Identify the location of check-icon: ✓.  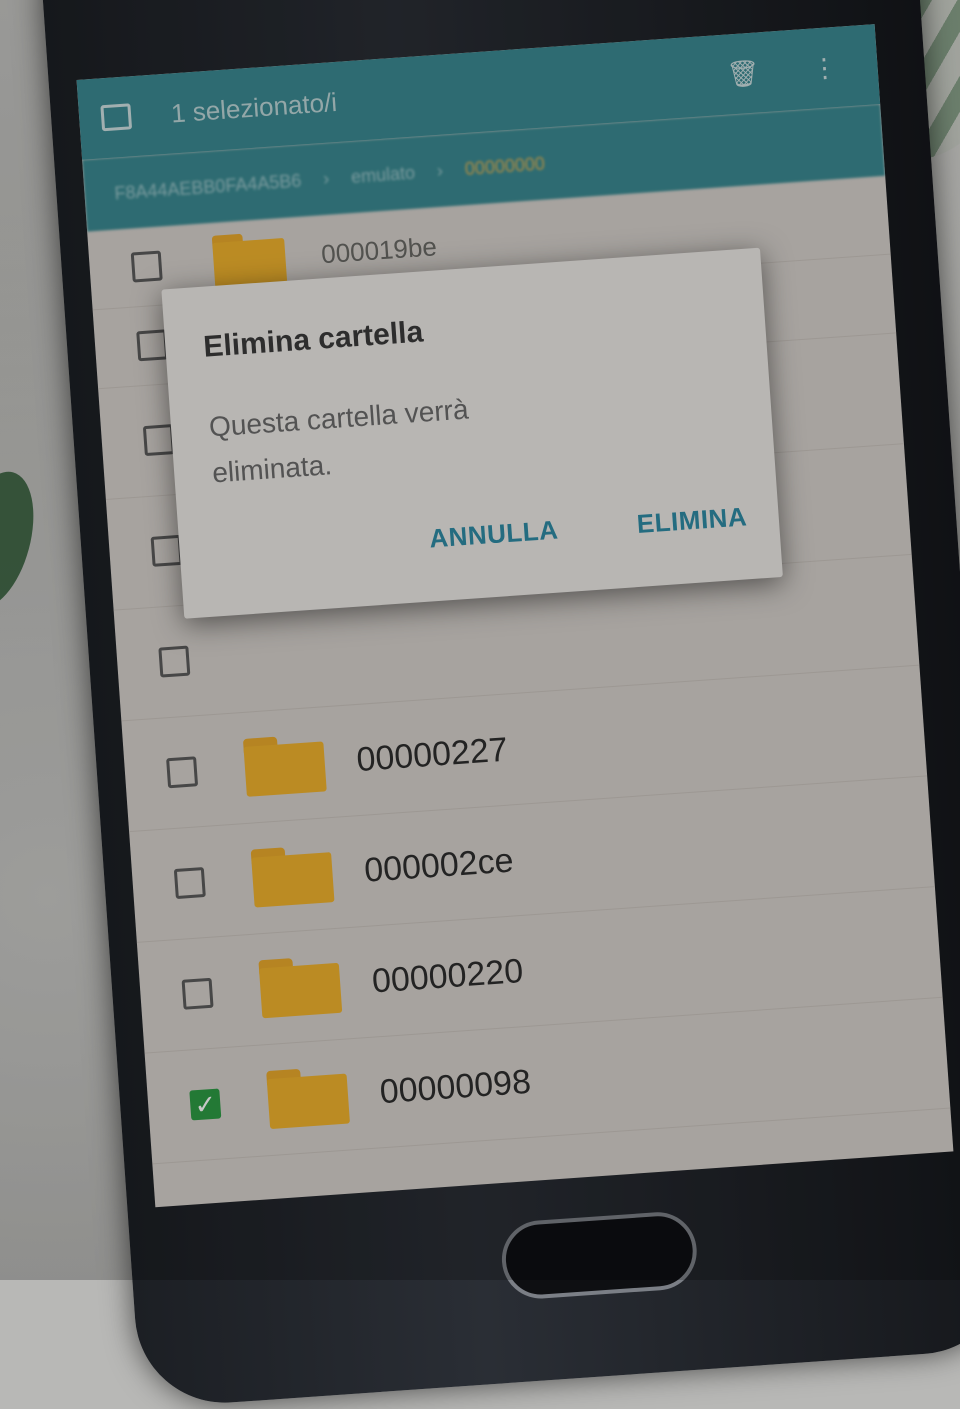
(205, 1104).